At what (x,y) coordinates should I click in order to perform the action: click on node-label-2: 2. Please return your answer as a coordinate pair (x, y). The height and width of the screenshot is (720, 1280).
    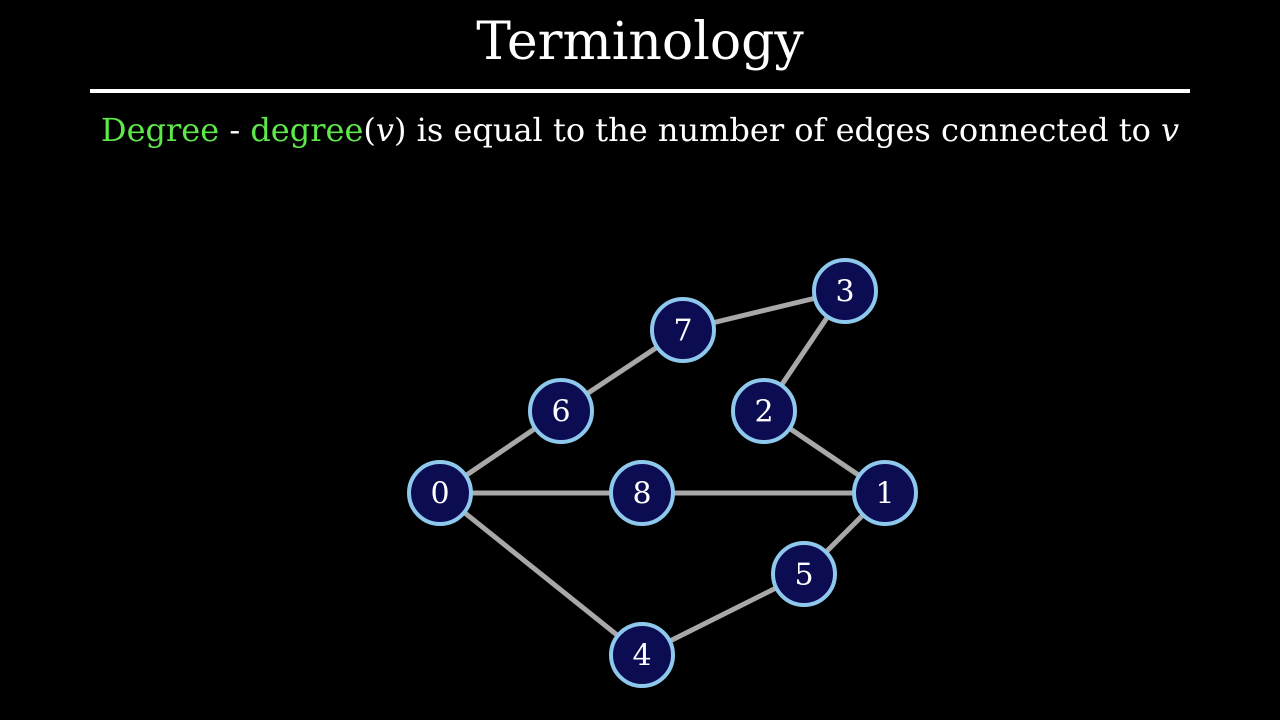
    Looking at the image, I should click on (763, 412).